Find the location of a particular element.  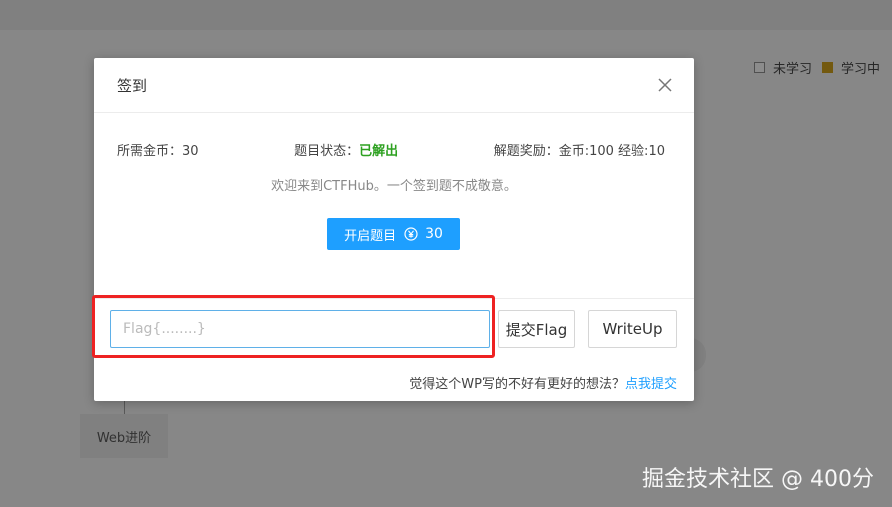

challenge-status-label: 题目状态： is located at coordinates (327, 151).